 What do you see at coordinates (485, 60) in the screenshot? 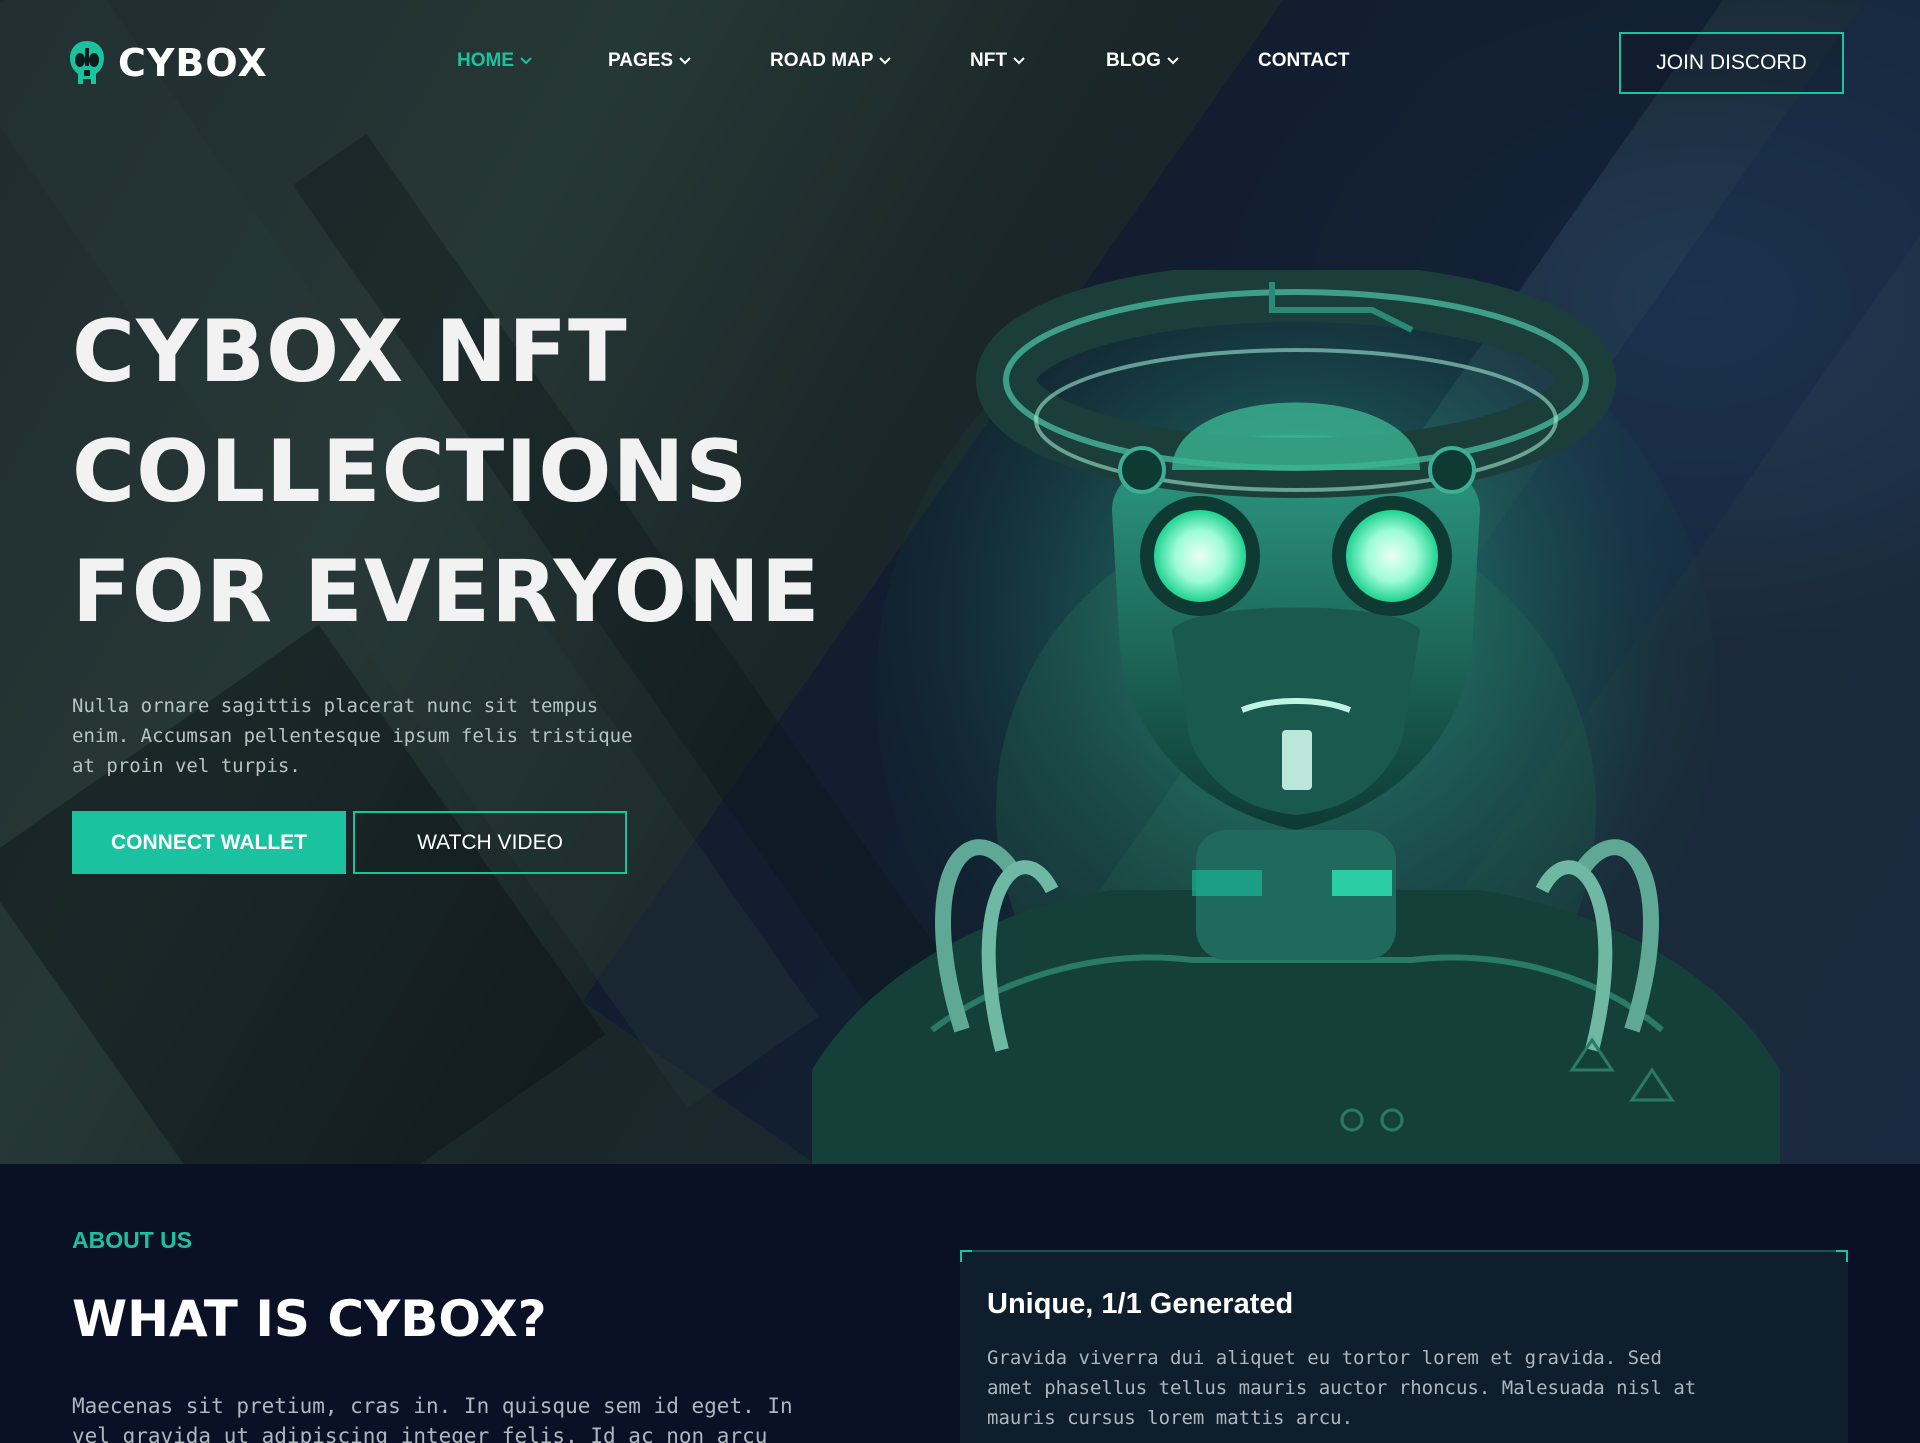
I see `nav-item-label: HOME` at bounding box center [485, 60].